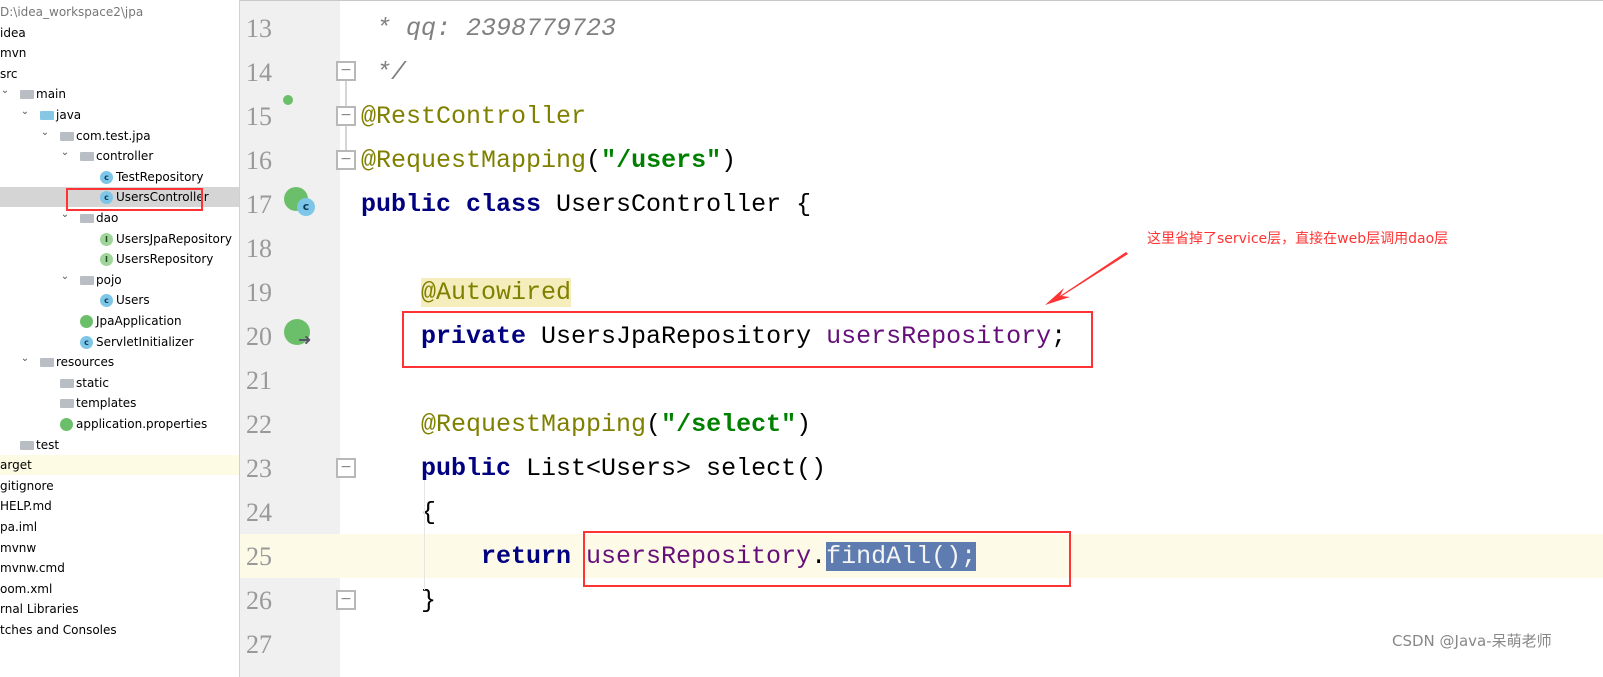 This screenshot has height=677, width=1603. I want to click on annotation-note: 这里省掉了service层，直接在web层调用dao层, so click(1298, 239).